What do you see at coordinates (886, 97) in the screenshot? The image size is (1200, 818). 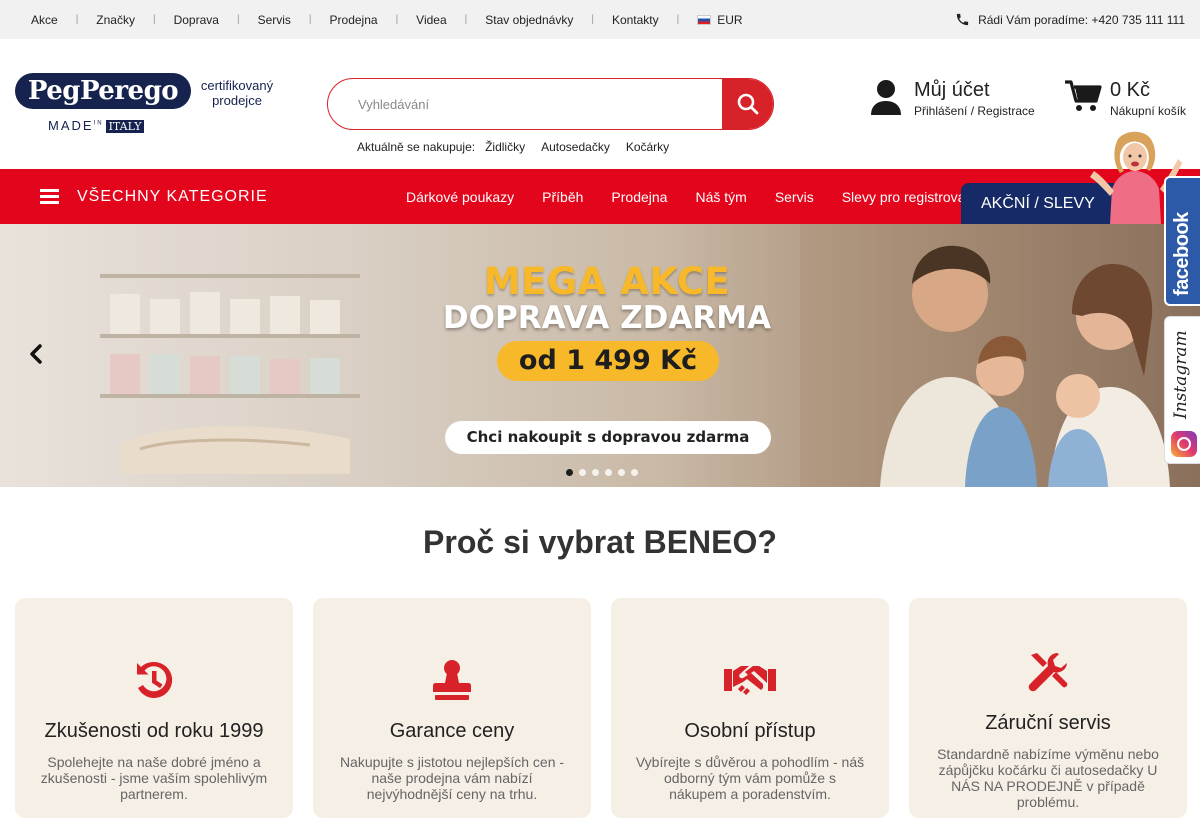 I see `user-icon` at bounding box center [886, 97].